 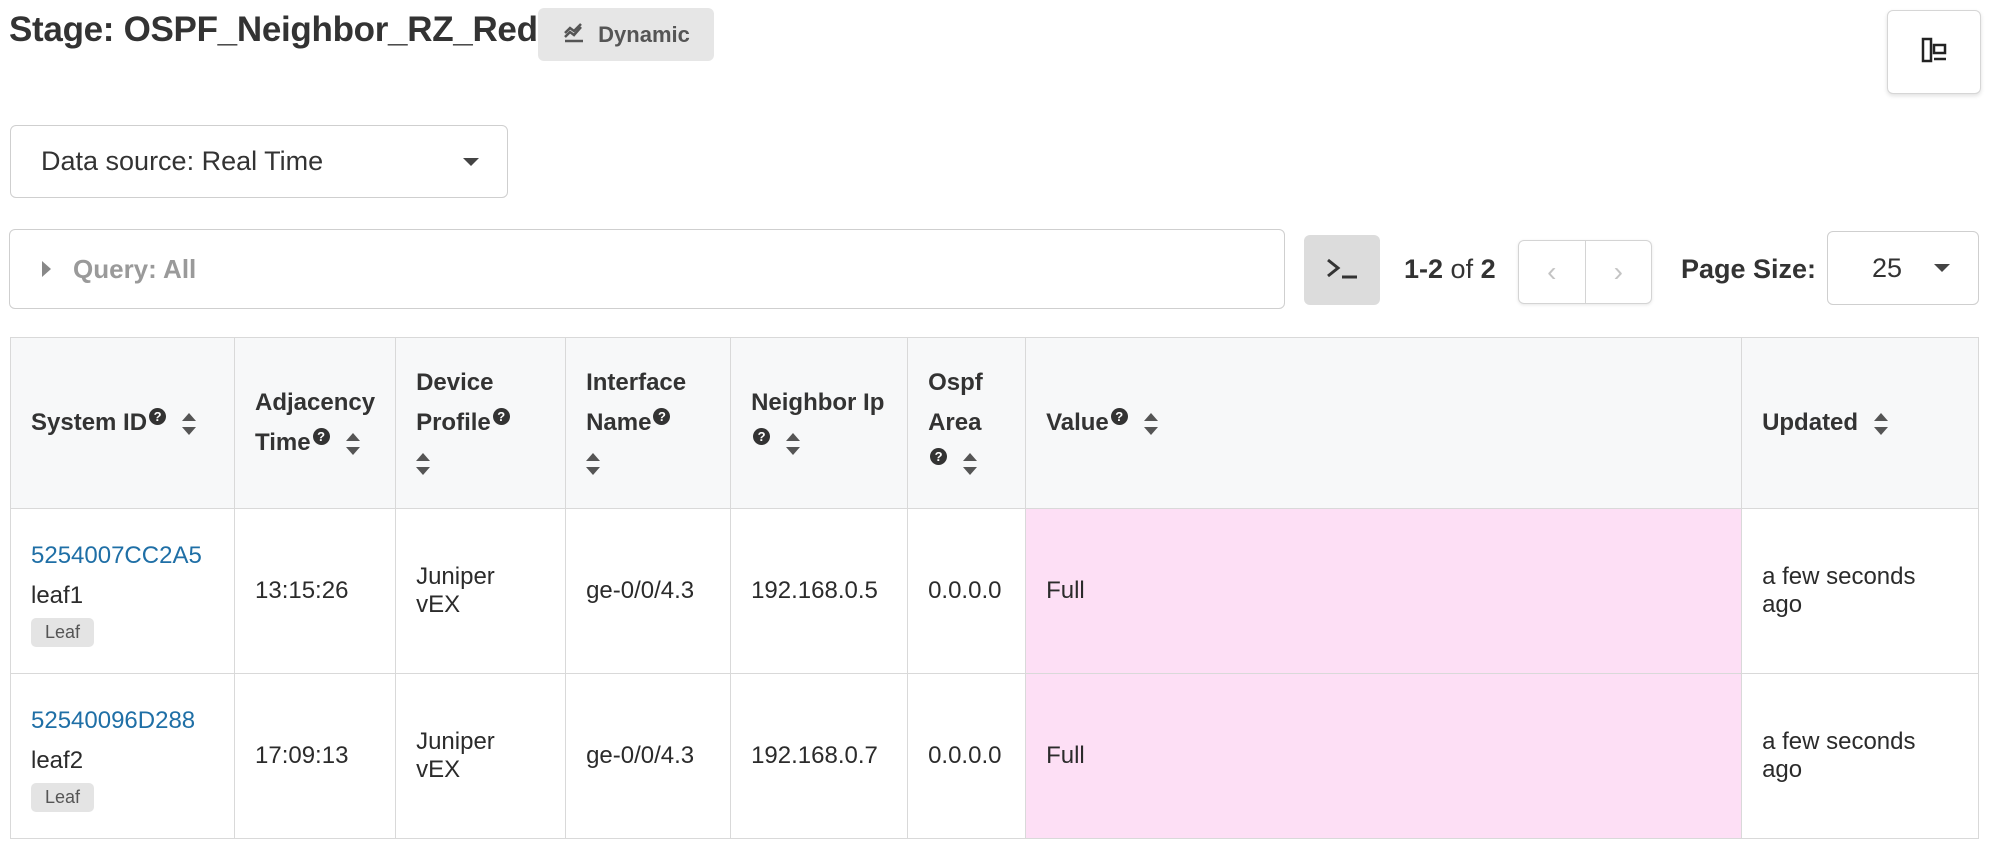 I want to click on system-id-cell: 5254007CC2A5 leaf1 Leaf, so click(x=122, y=591).